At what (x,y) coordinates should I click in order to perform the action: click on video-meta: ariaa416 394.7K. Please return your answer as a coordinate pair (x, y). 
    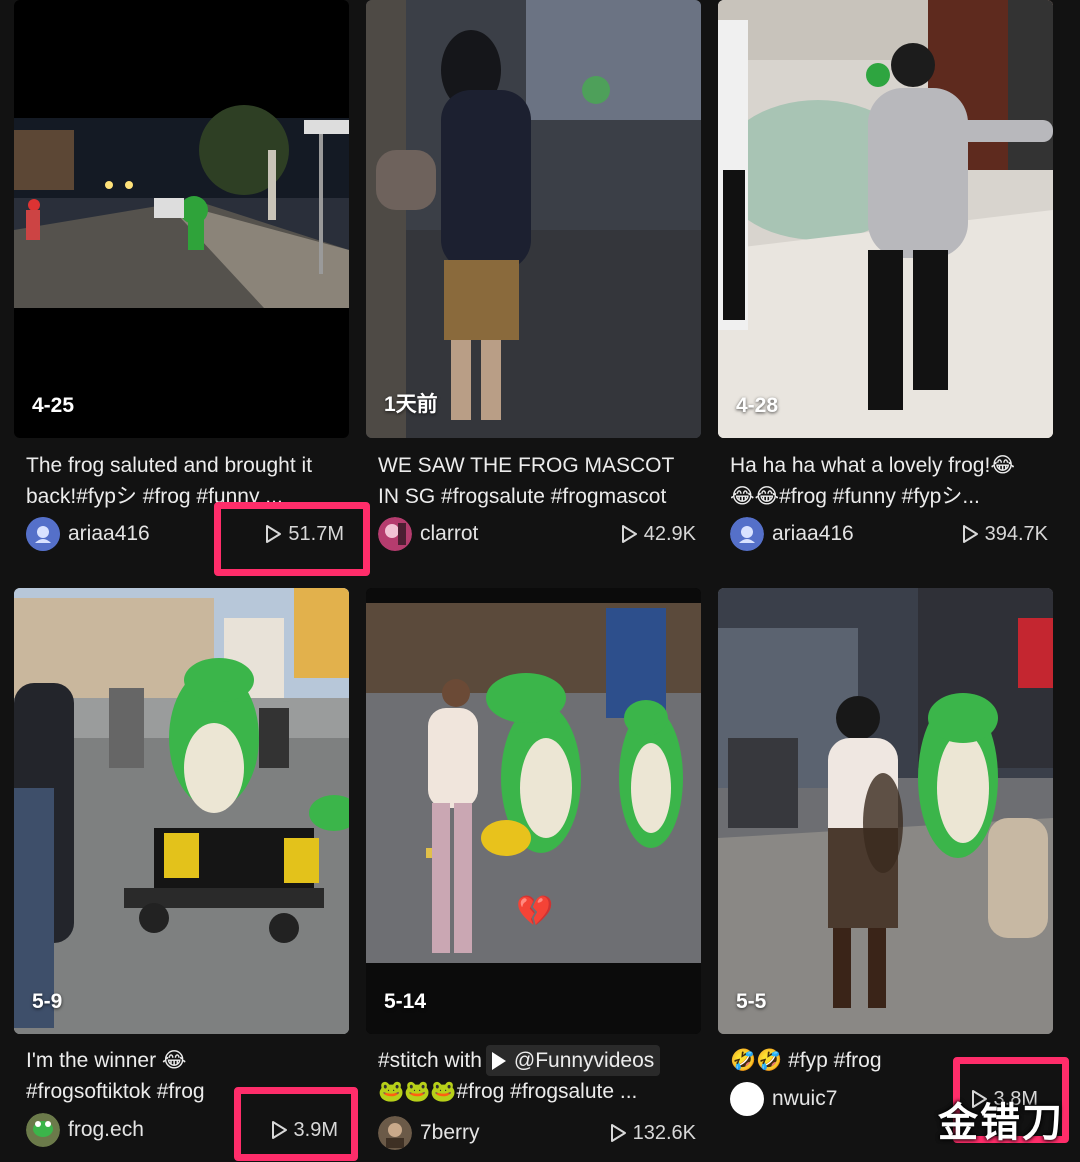
    Looking at the image, I should click on (889, 534).